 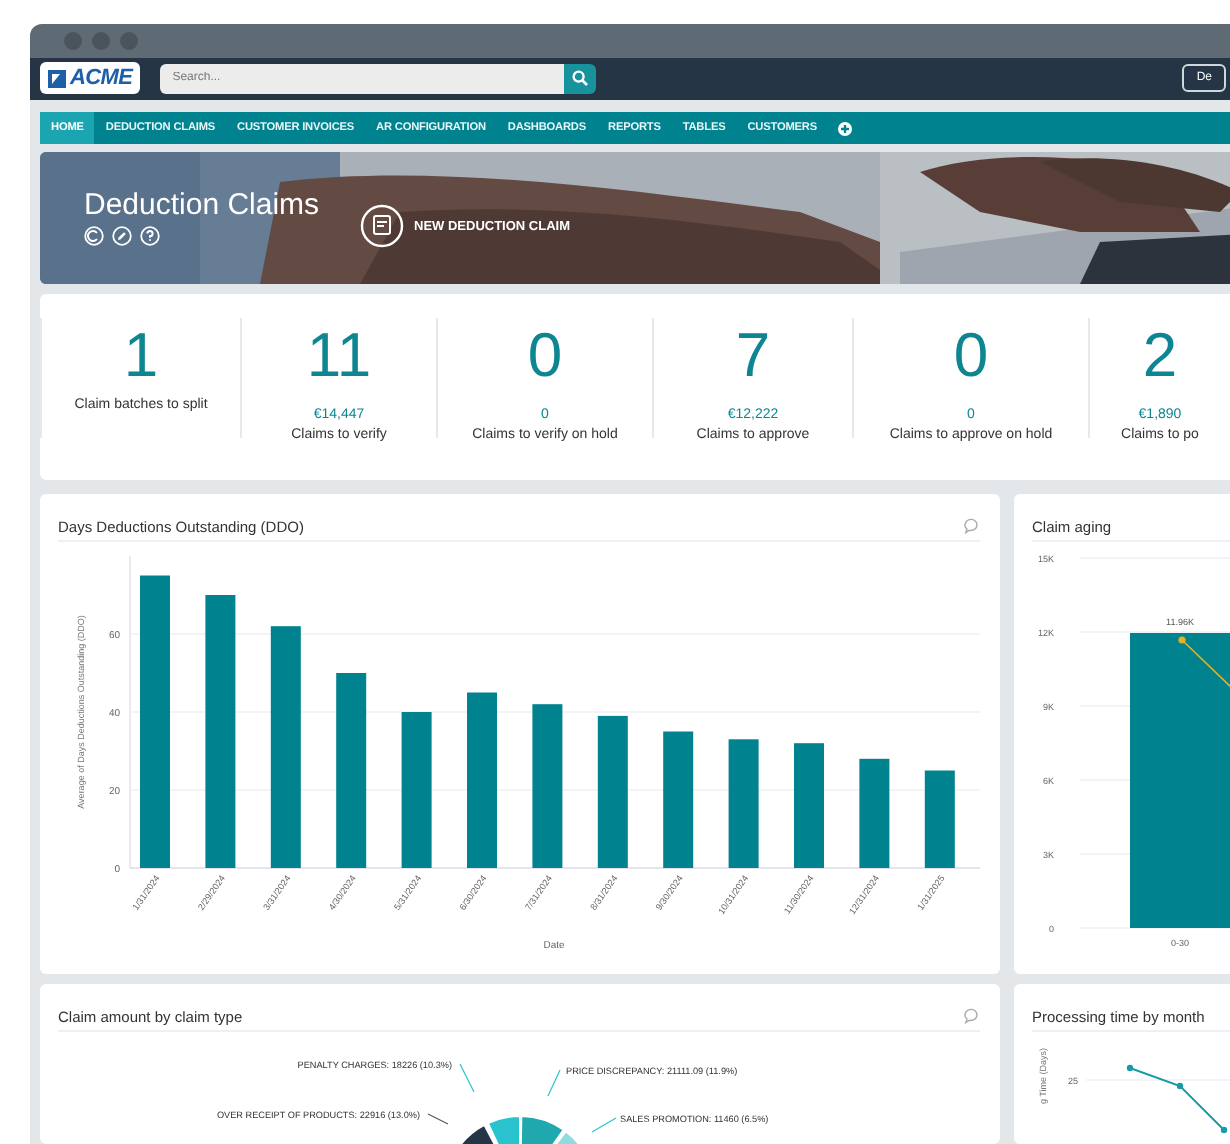 What do you see at coordinates (150, 236) in the screenshot?
I see `help-icon` at bounding box center [150, 236].